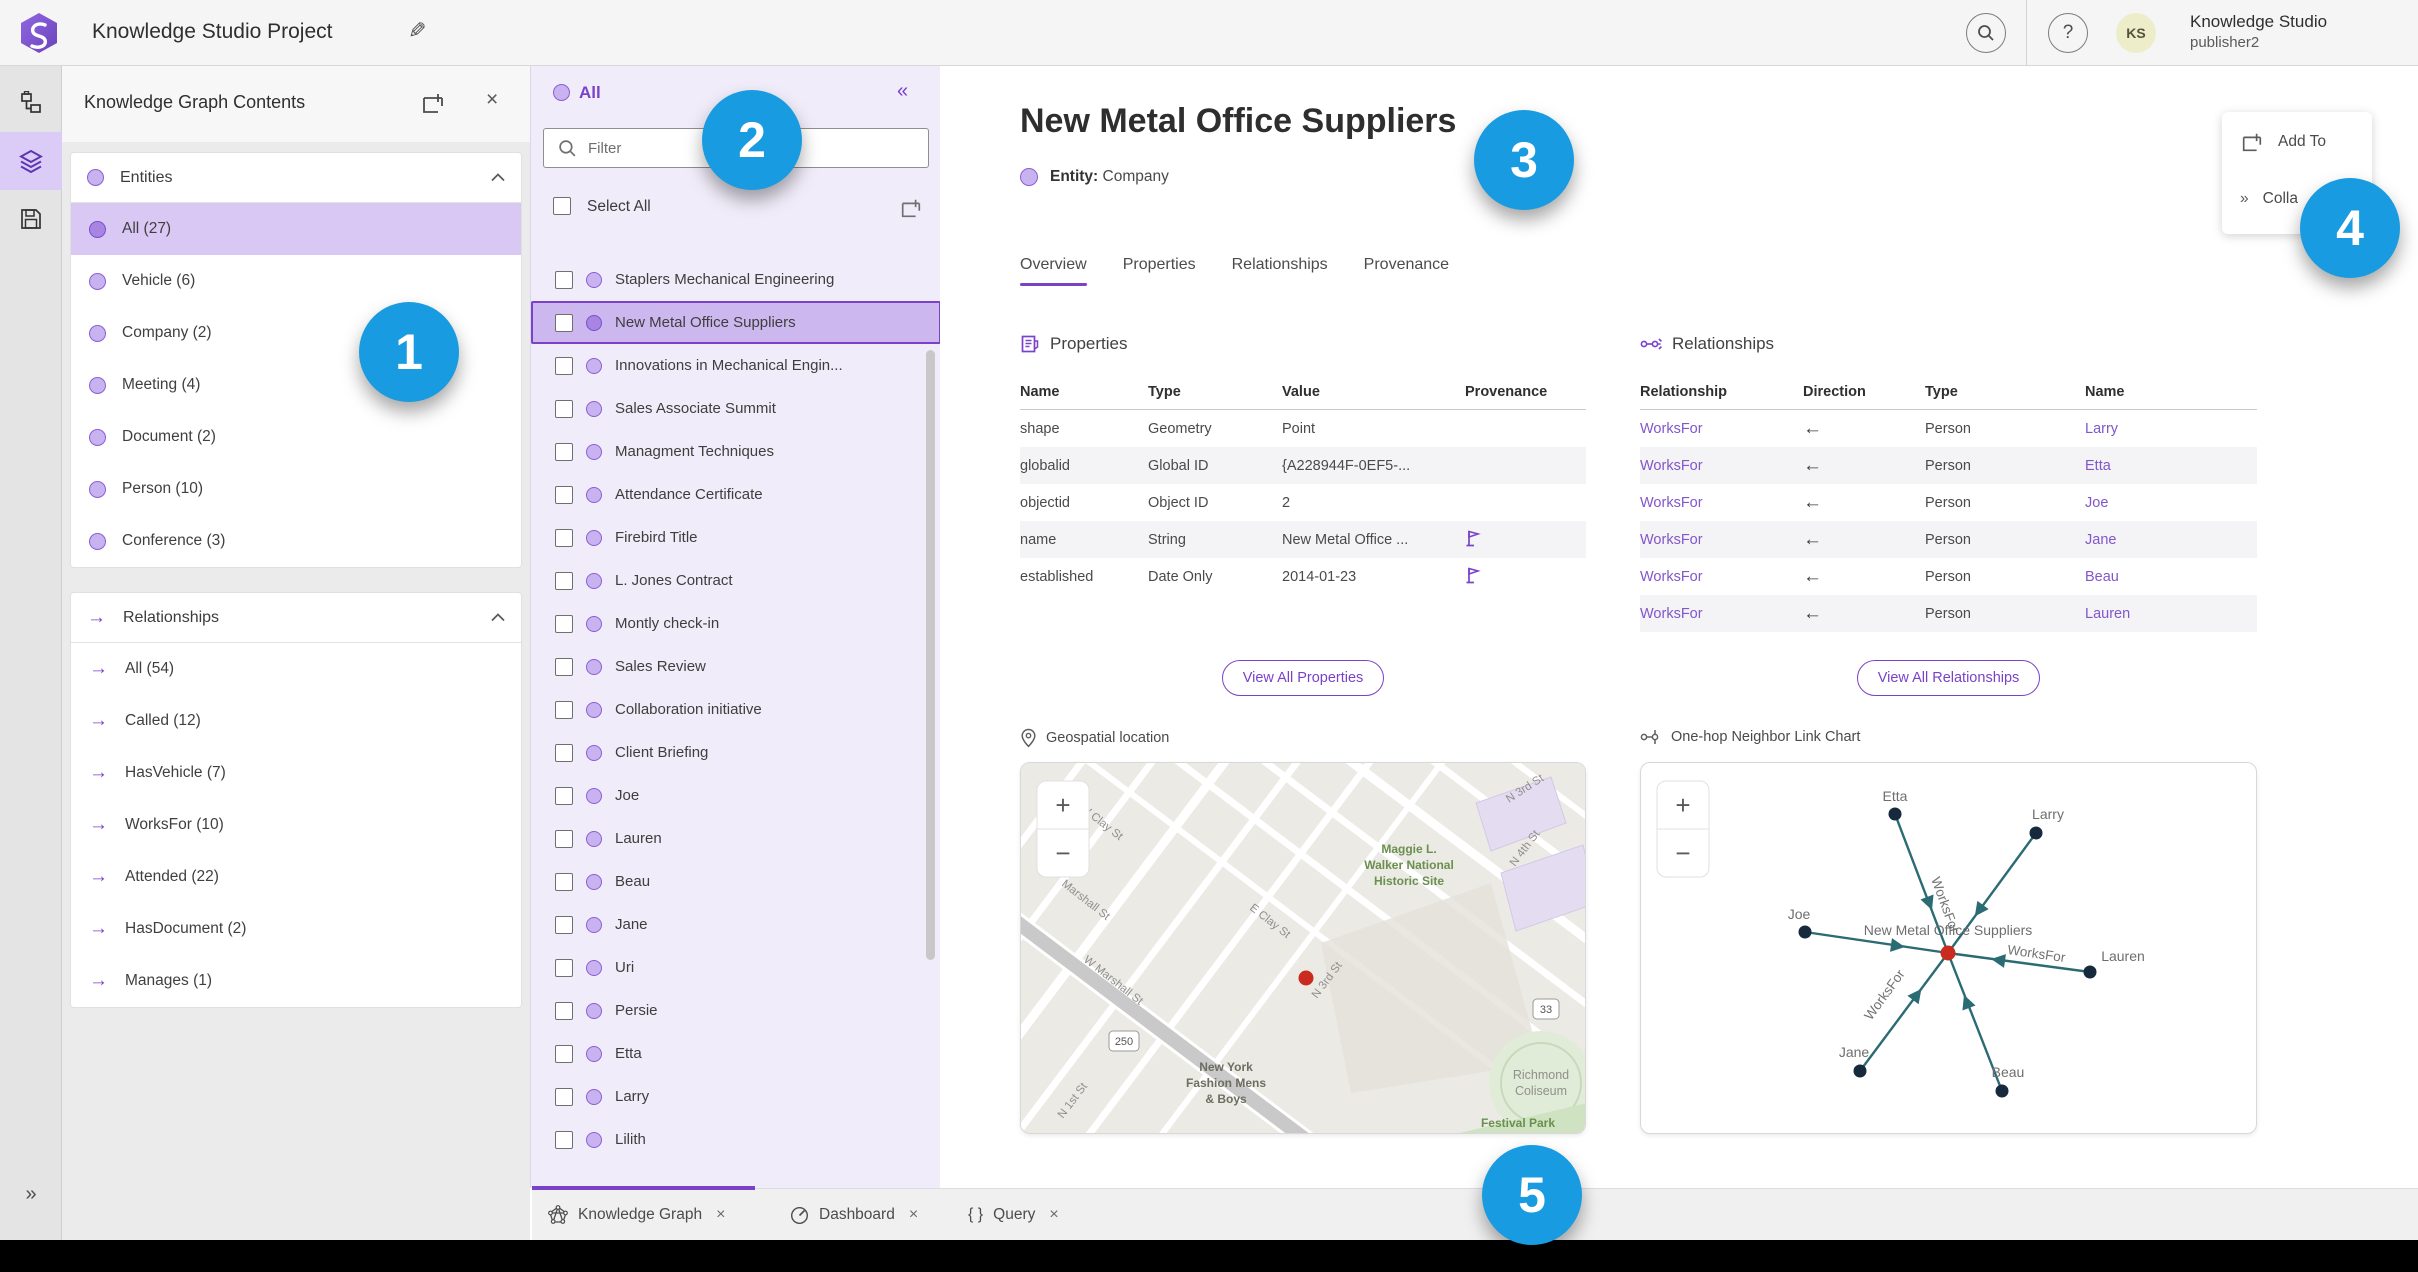 Image resolution: width=2418 pixels, height=1272 pixels. What do you see at coordinates (2068, 33) in the screenshot?
I see `help-button: ?` at bounding box center [2068, 33].